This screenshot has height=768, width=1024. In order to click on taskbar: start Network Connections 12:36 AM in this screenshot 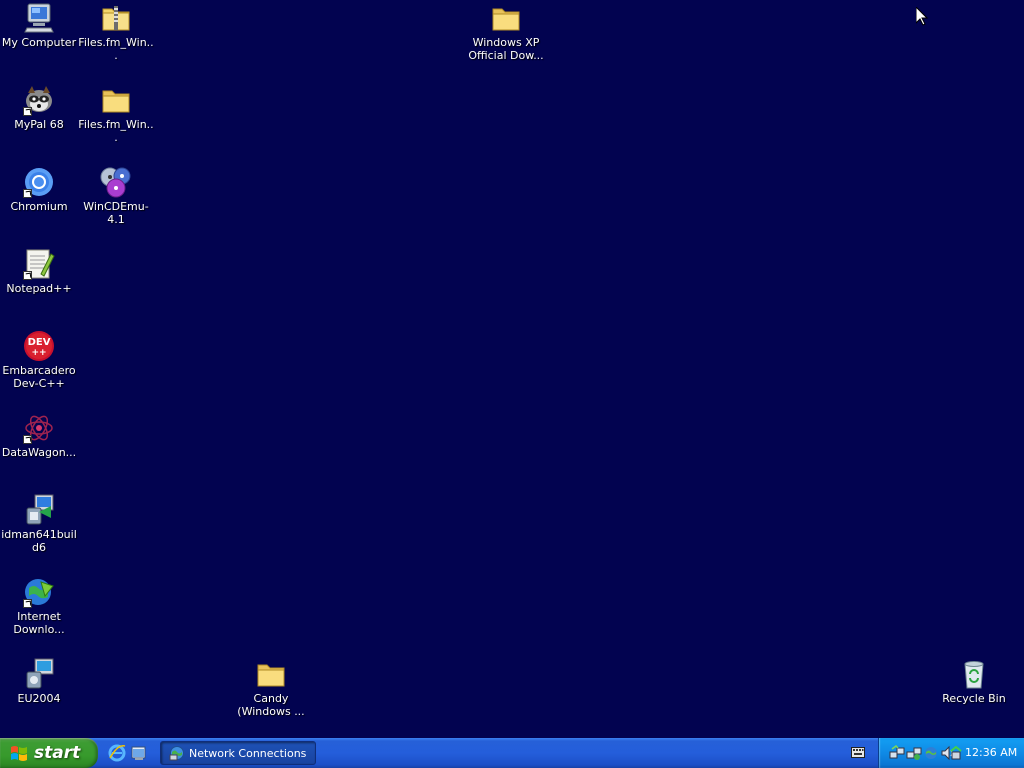, I will do `click(512, 753)`.